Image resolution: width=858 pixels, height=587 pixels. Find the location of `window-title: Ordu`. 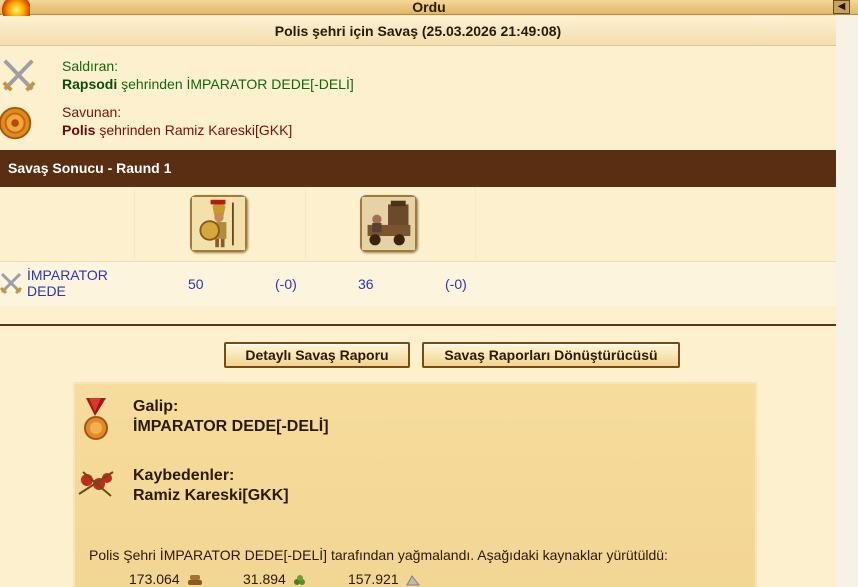

window-title: Ordu is located at coordinates (429, 7).